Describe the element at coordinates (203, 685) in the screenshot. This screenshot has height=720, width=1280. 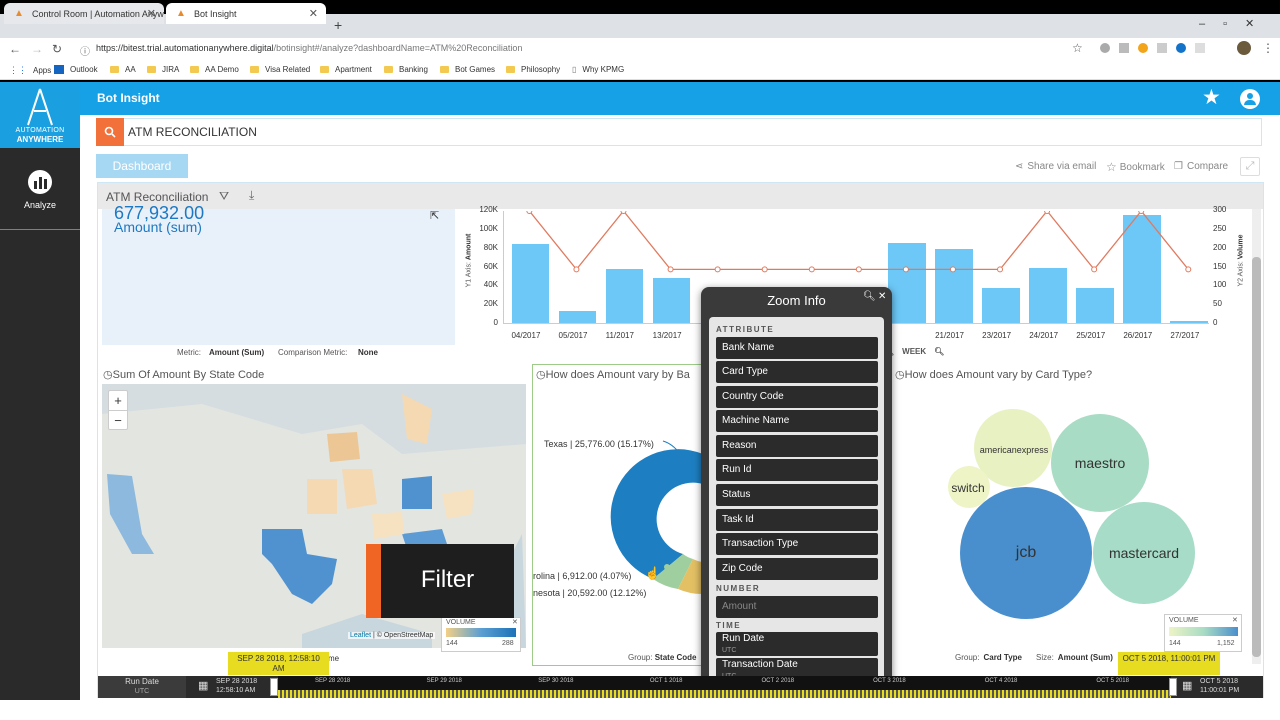
I see `start-calendar-icon: ▦` at that location.